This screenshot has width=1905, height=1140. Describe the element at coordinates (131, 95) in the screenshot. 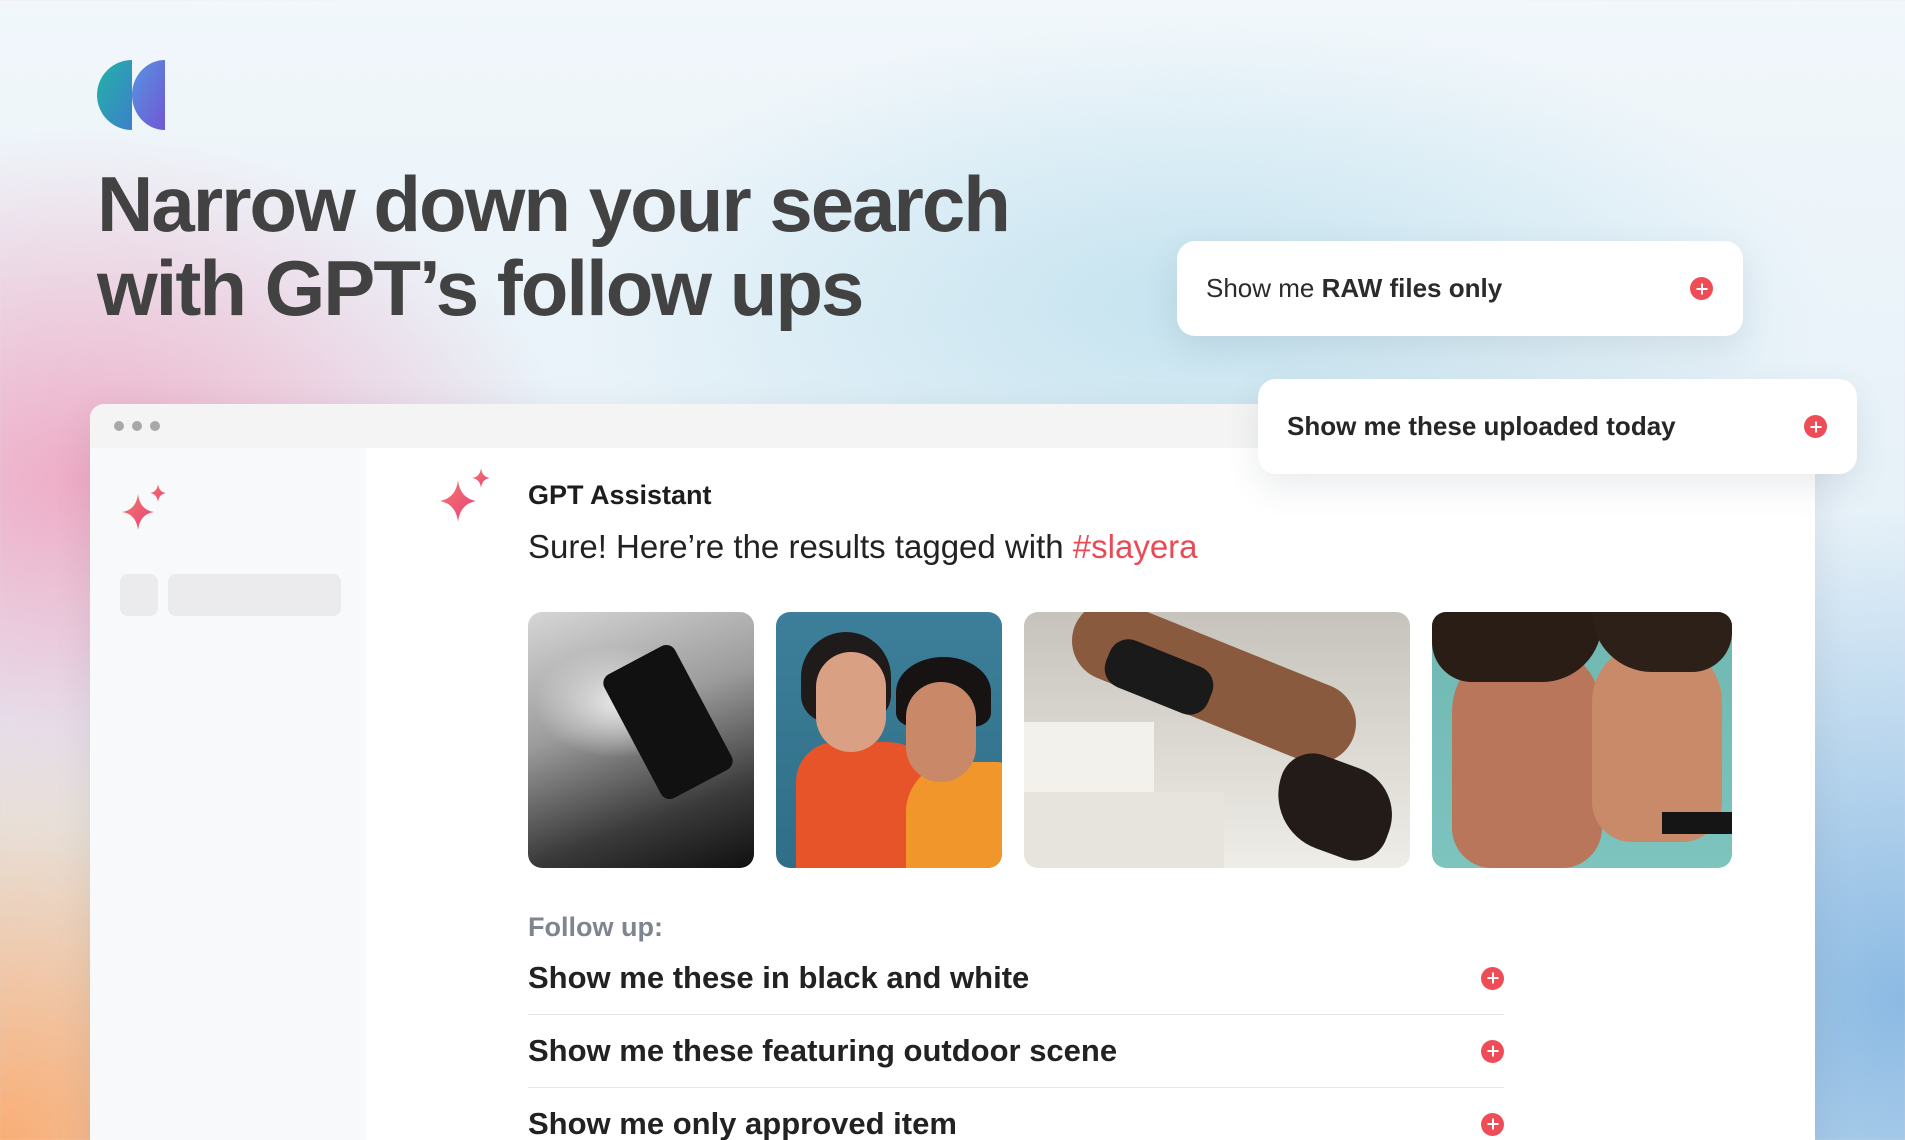

I see `brand-logo-icon` at that location.